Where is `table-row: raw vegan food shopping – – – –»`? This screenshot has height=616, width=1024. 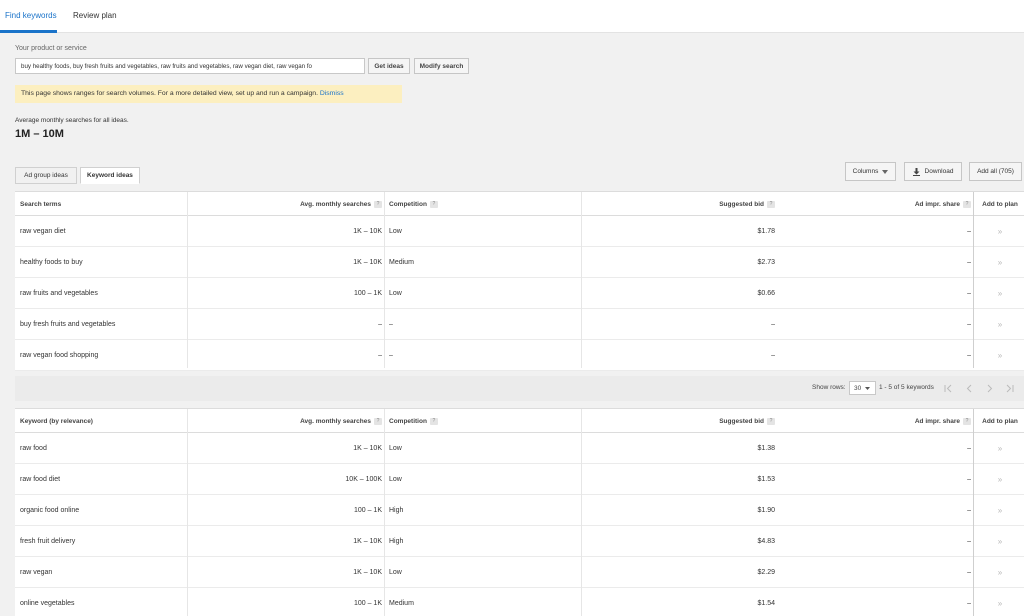
table-row: raw vegan food shopping – – – –» is located at coordinates (519, 355).